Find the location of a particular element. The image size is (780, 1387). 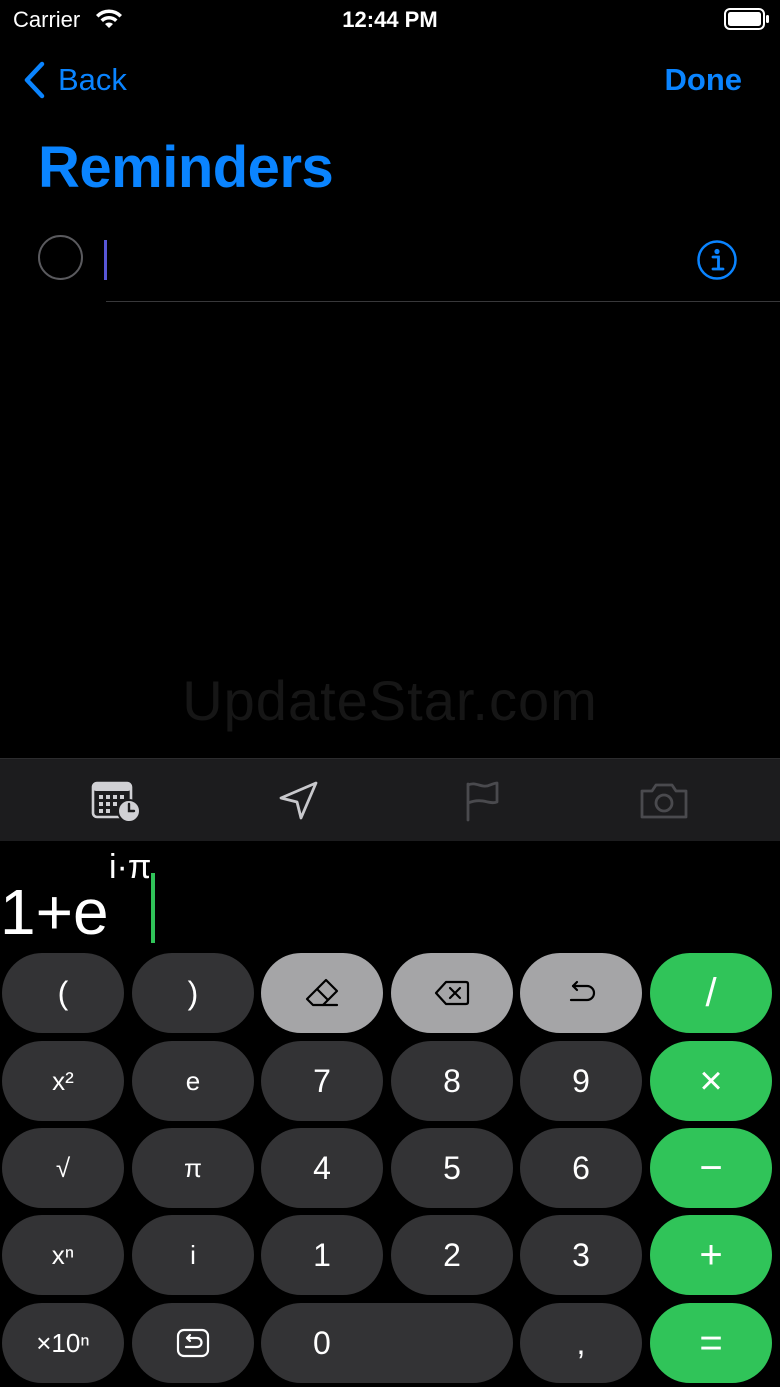

flag-button is located at coordinates (482, 801).